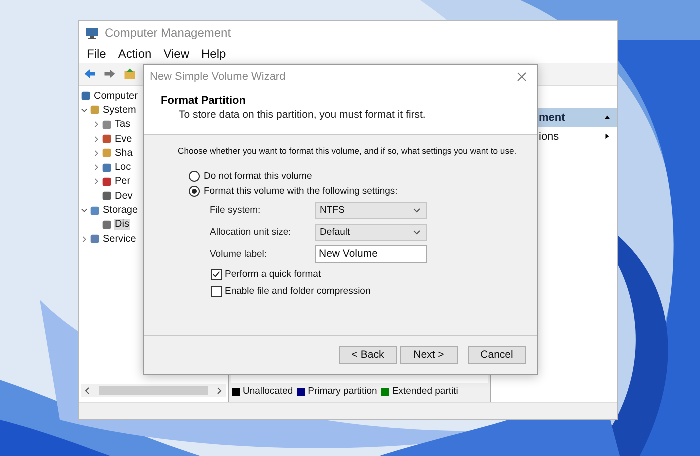  I want to click on triangle-up-icon, so click(607, 117).